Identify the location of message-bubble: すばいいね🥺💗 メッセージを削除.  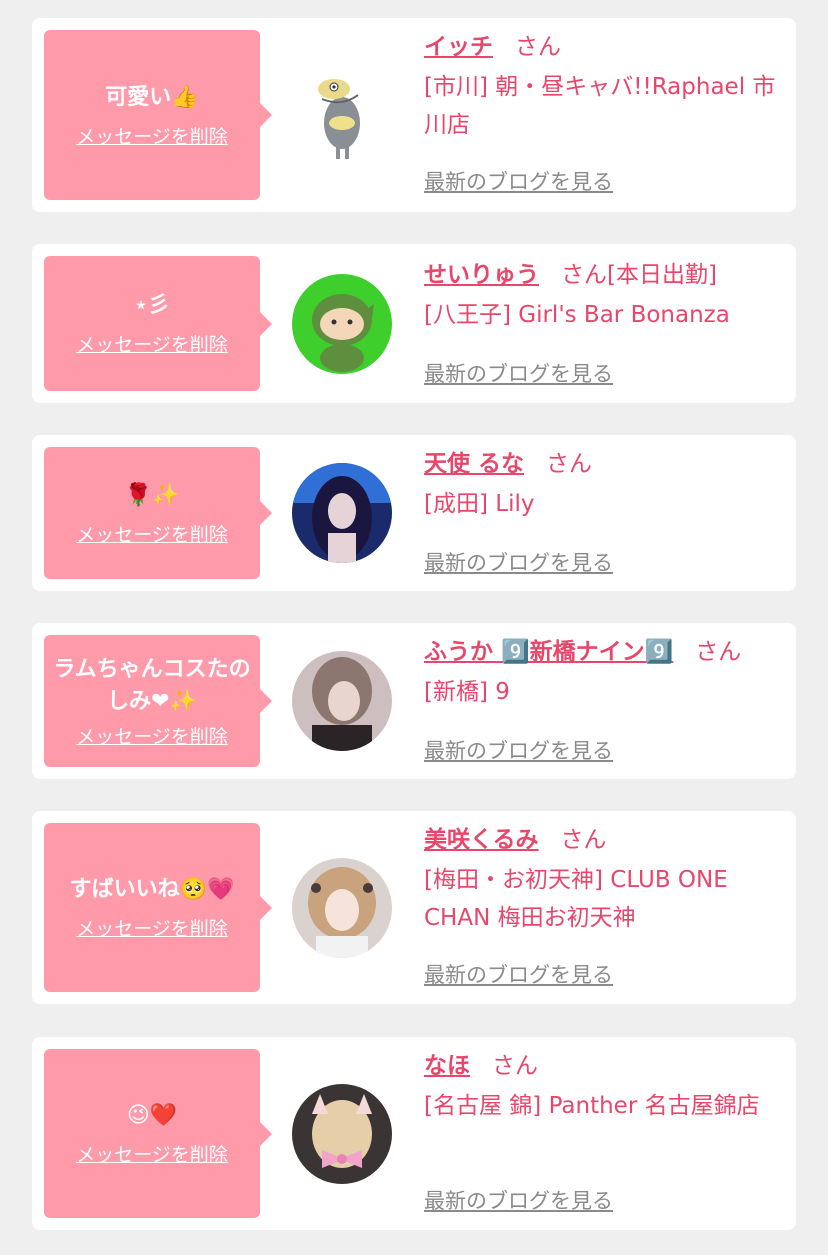
(158, 907).